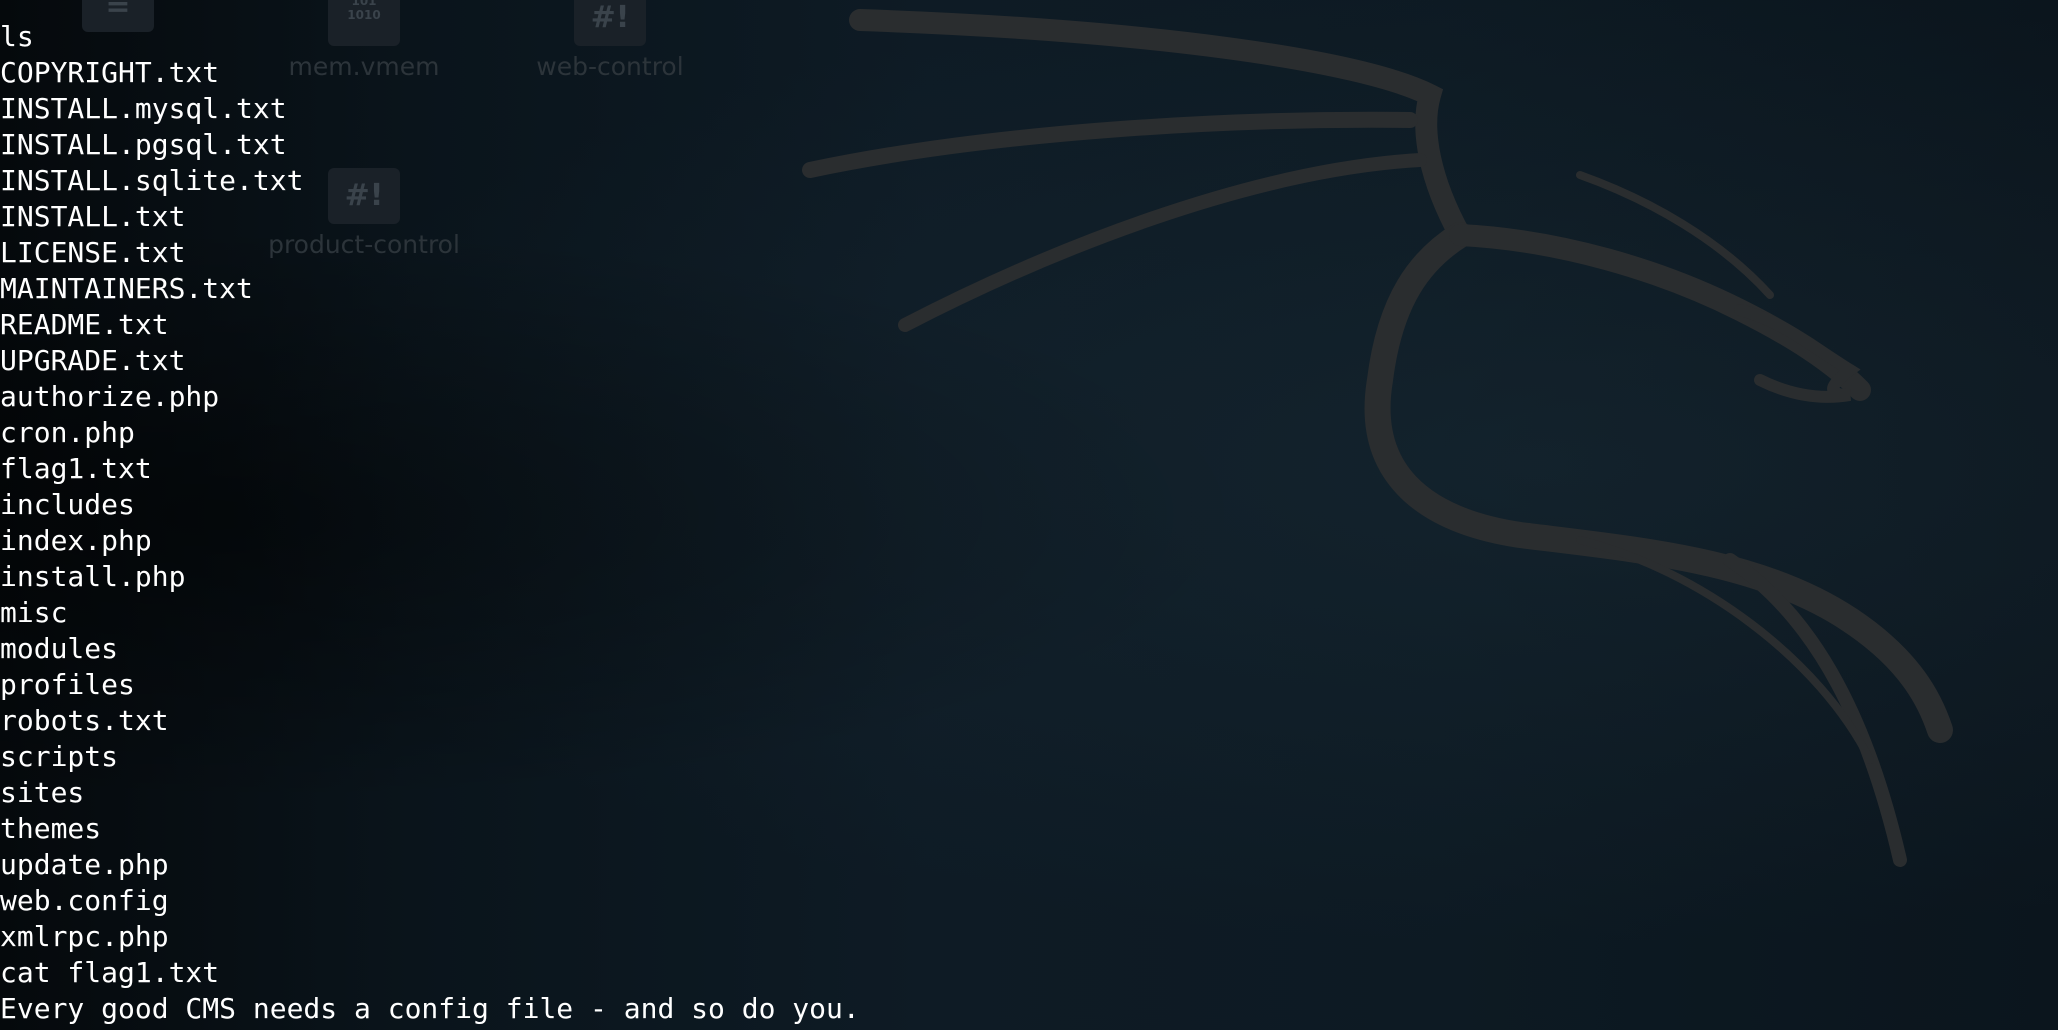  Describe the element at coordinates (84, 936) in the screenshot. I see `terminal-line: xmlrpc.php` at that location.